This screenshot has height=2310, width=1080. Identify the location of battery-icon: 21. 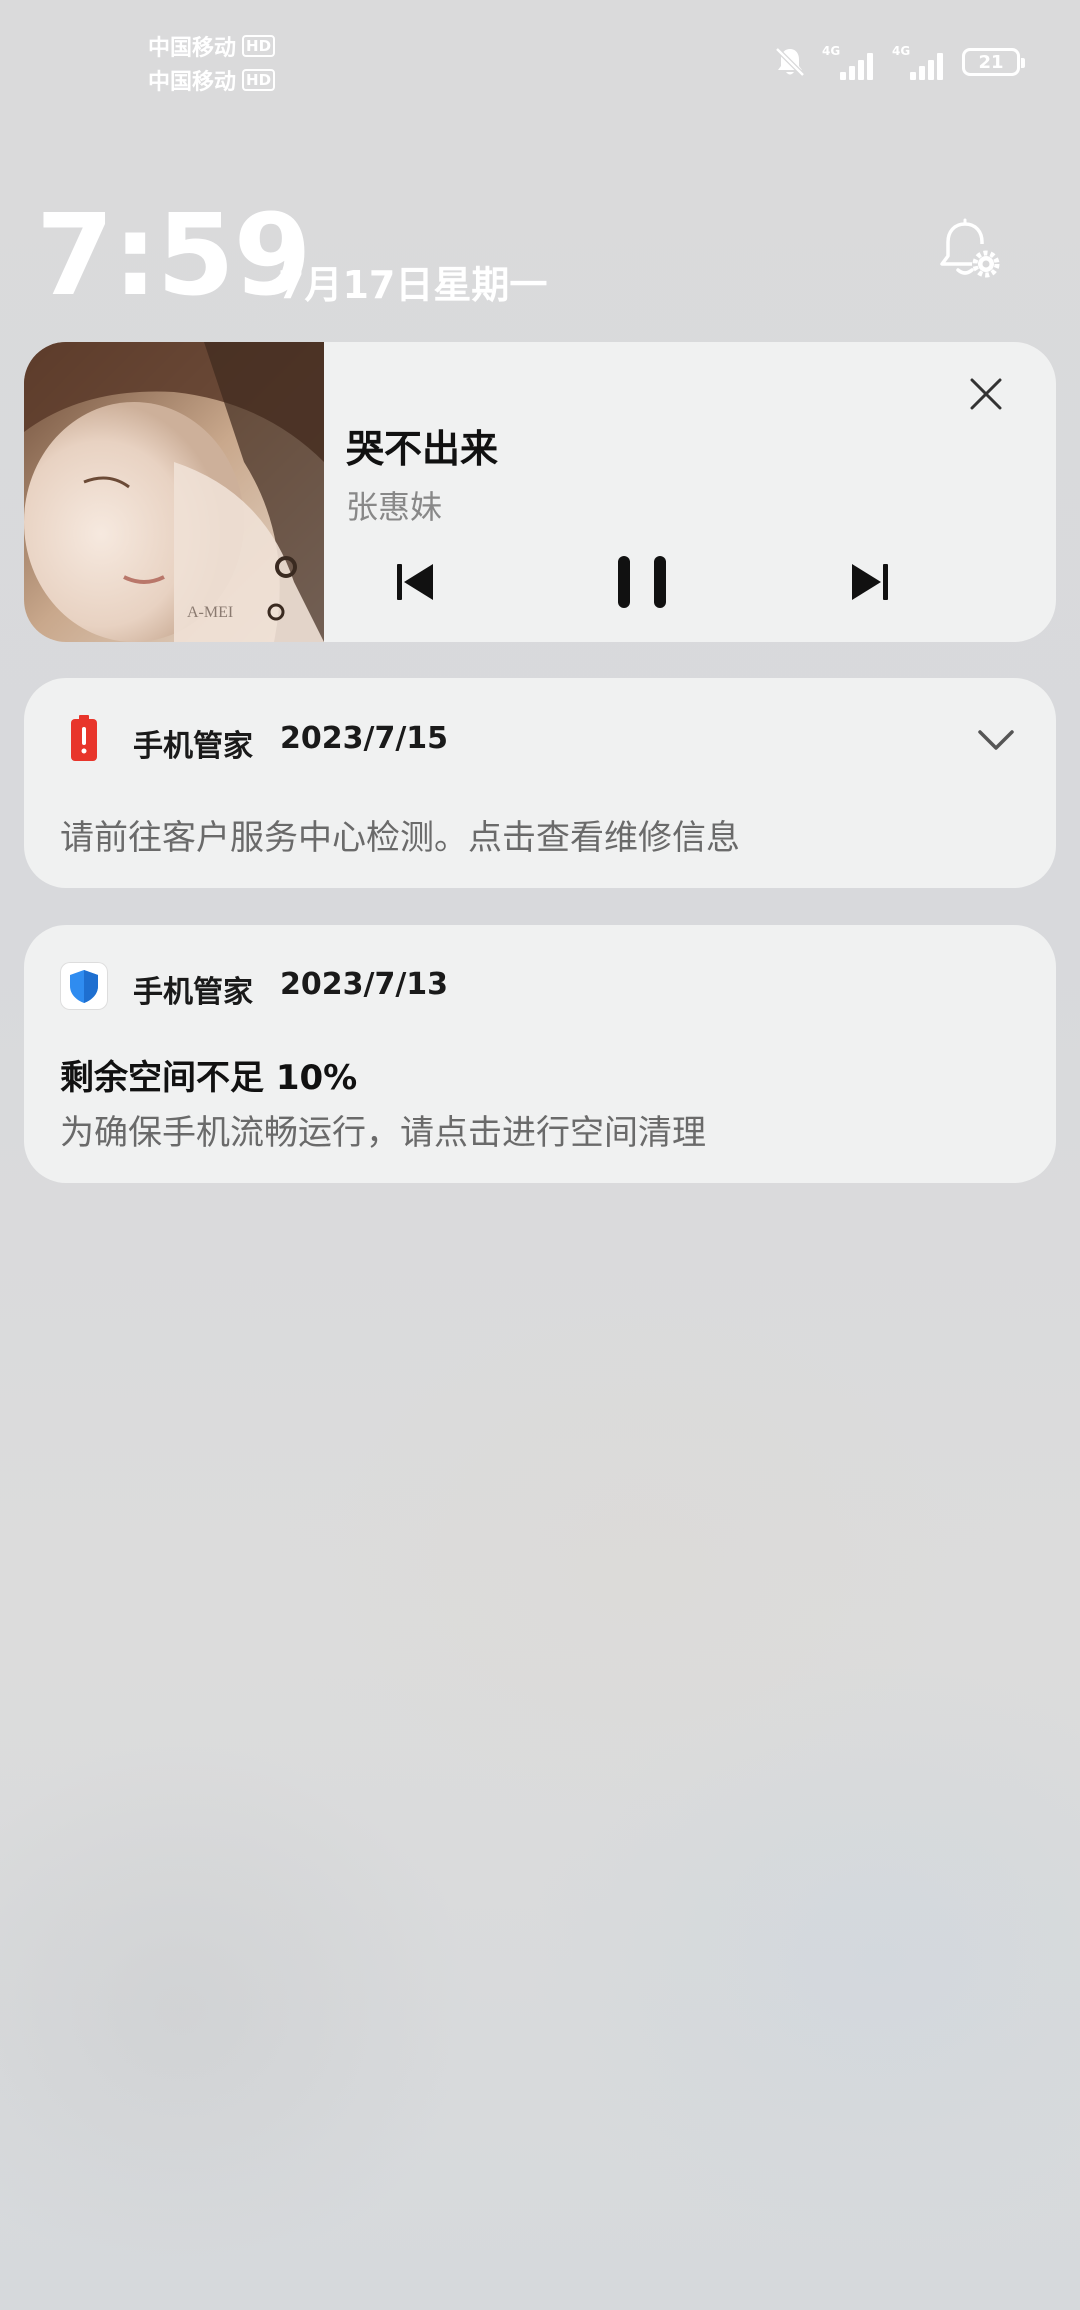
(993, 62).